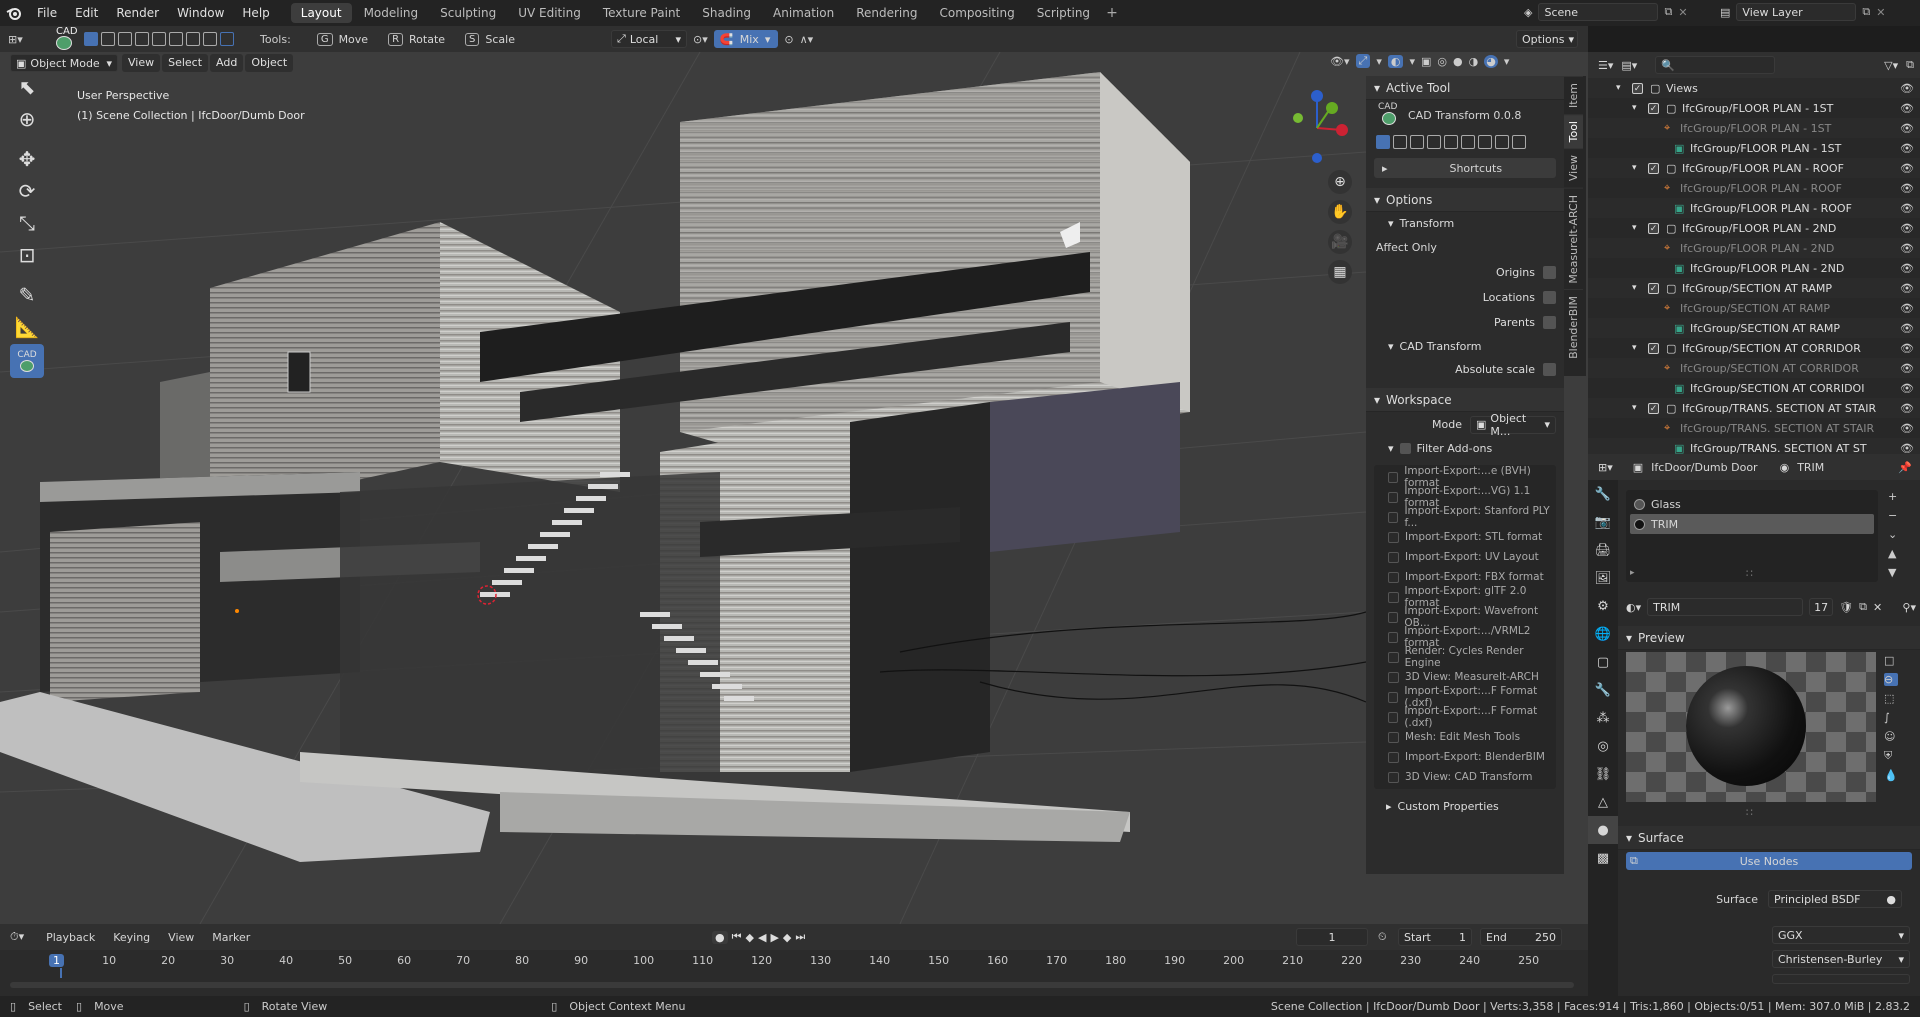 This screenshot has height=1017, width=1920. I want to click on outliner-row: ▣IfcGroup/FLOOR PLAN - 2ND👁, so click(1754, 268).